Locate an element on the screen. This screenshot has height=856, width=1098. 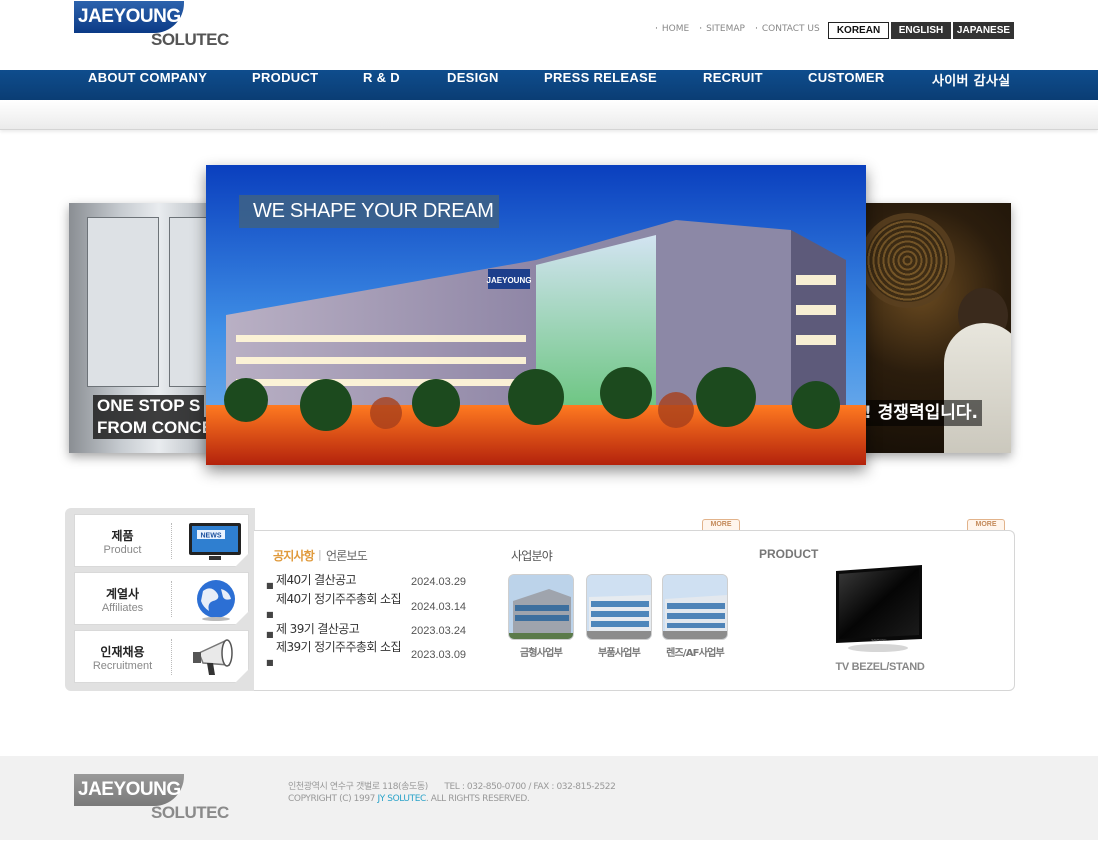
slide-left-caption-1: ONE STOP S is located at coordinates (149, 406).